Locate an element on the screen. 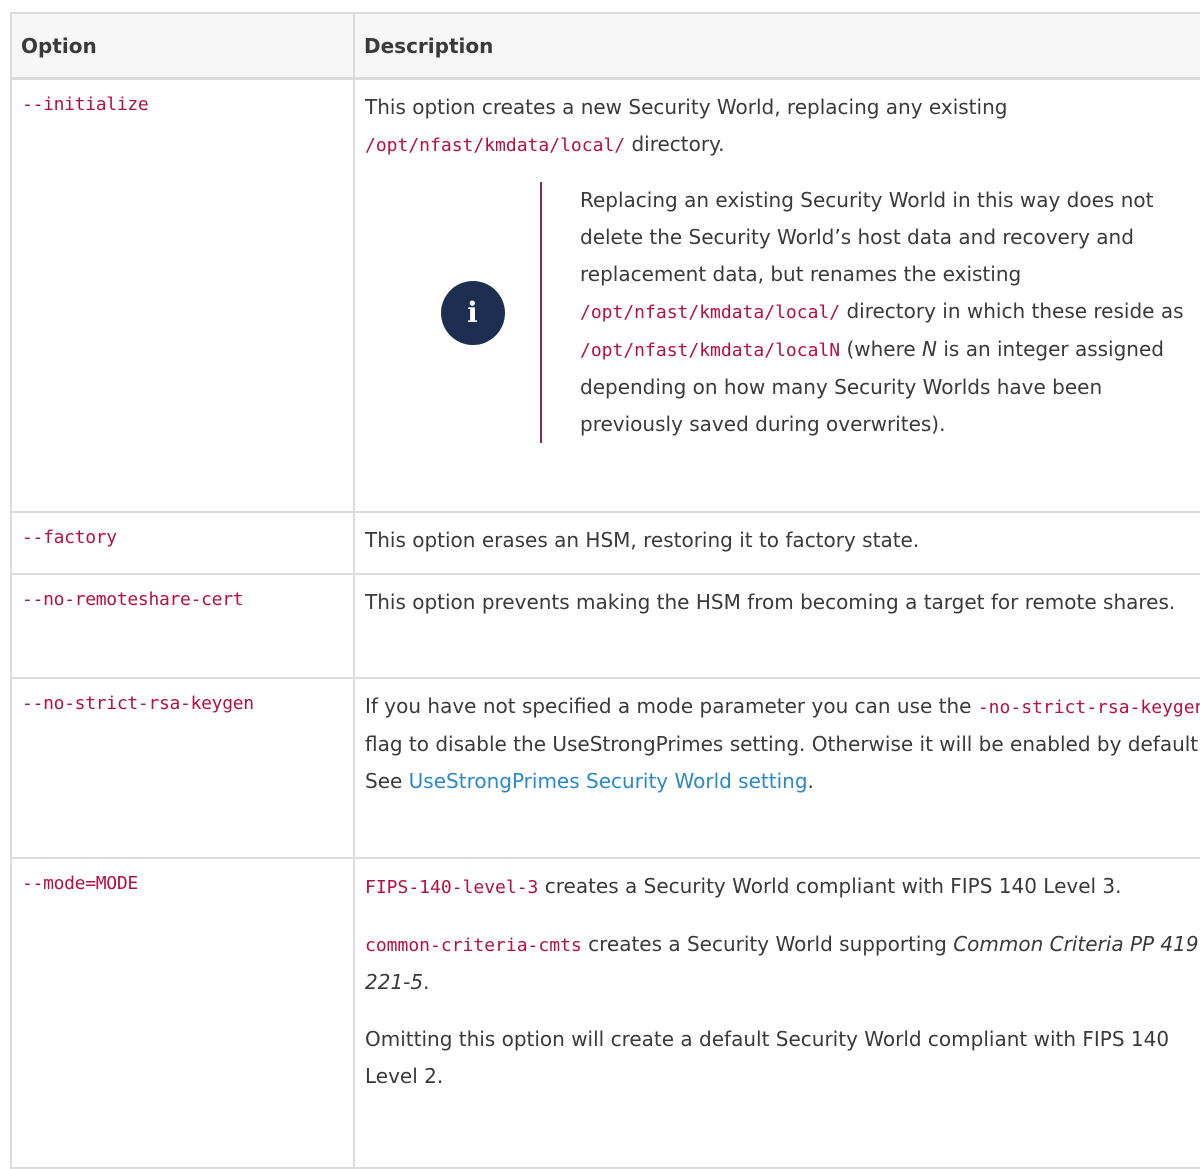 Image resolution: width=1200 pixels, height=1169 pixels. header-description: Description is located at coordinates (776, 46).